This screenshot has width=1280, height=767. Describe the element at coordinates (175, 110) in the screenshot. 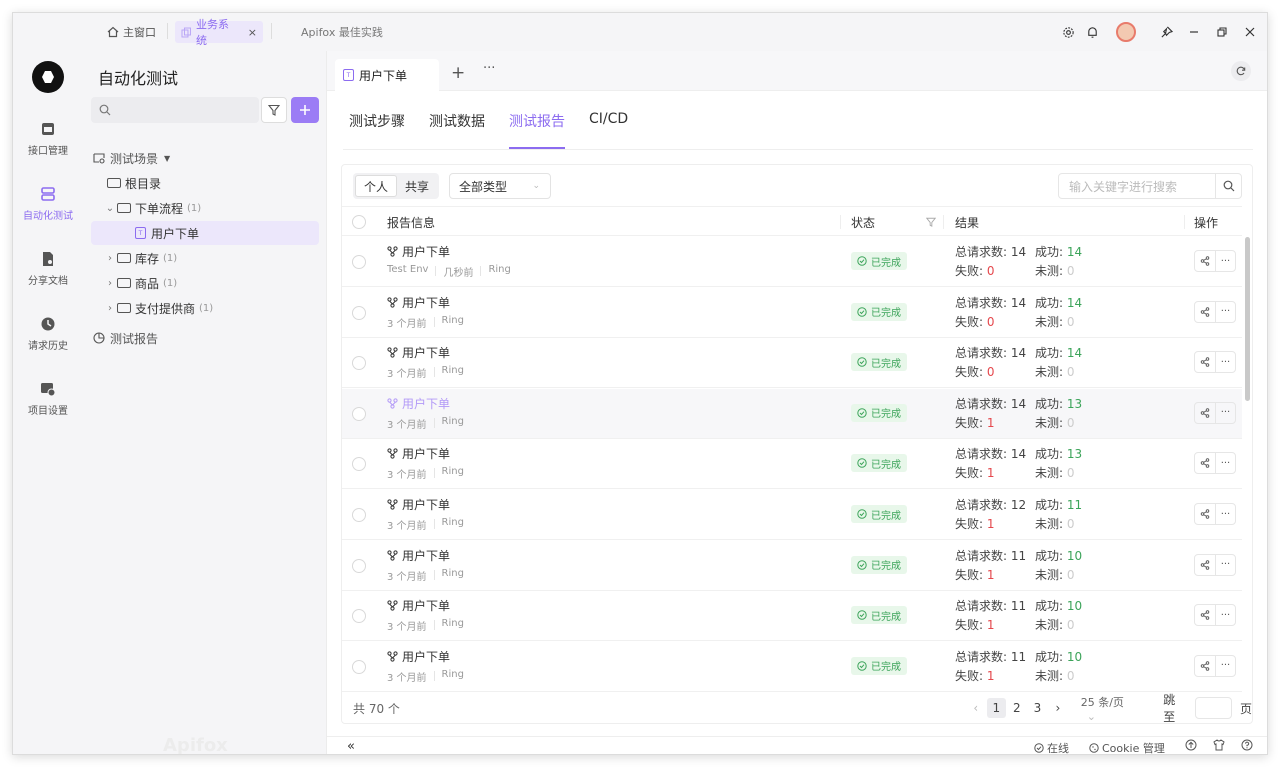

I see `tree-search-input` at that location.